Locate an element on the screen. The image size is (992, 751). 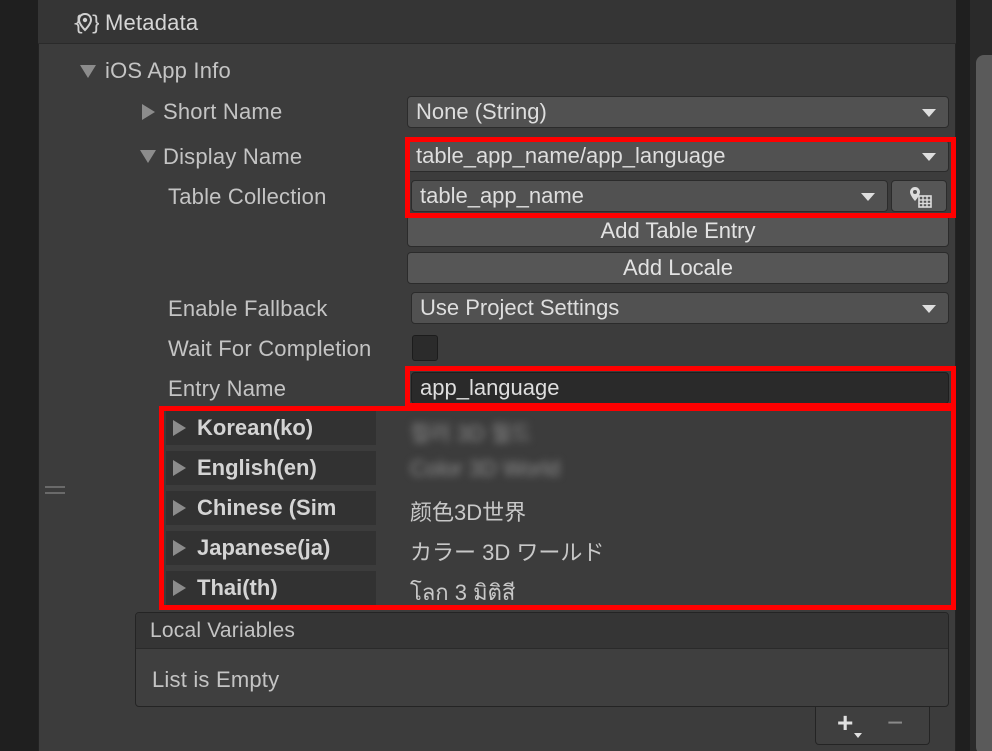
locale-value-english: Color 3D World is located at coordinates (485, 469).